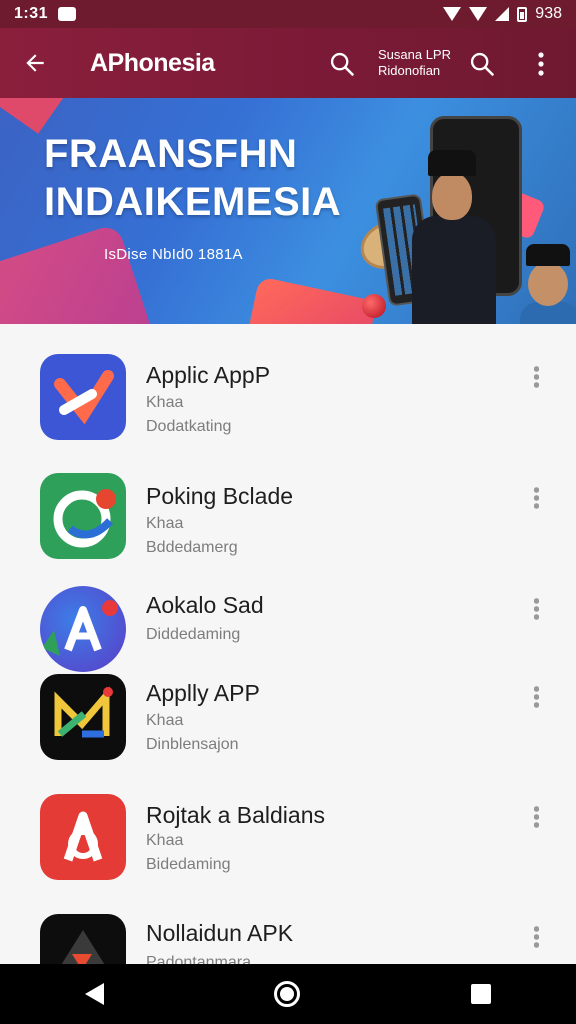  What do you see at coordinates (192, 547) in the screenshot?
I see `app-detail: Bddedamerg` at bounding box center [192, 547].